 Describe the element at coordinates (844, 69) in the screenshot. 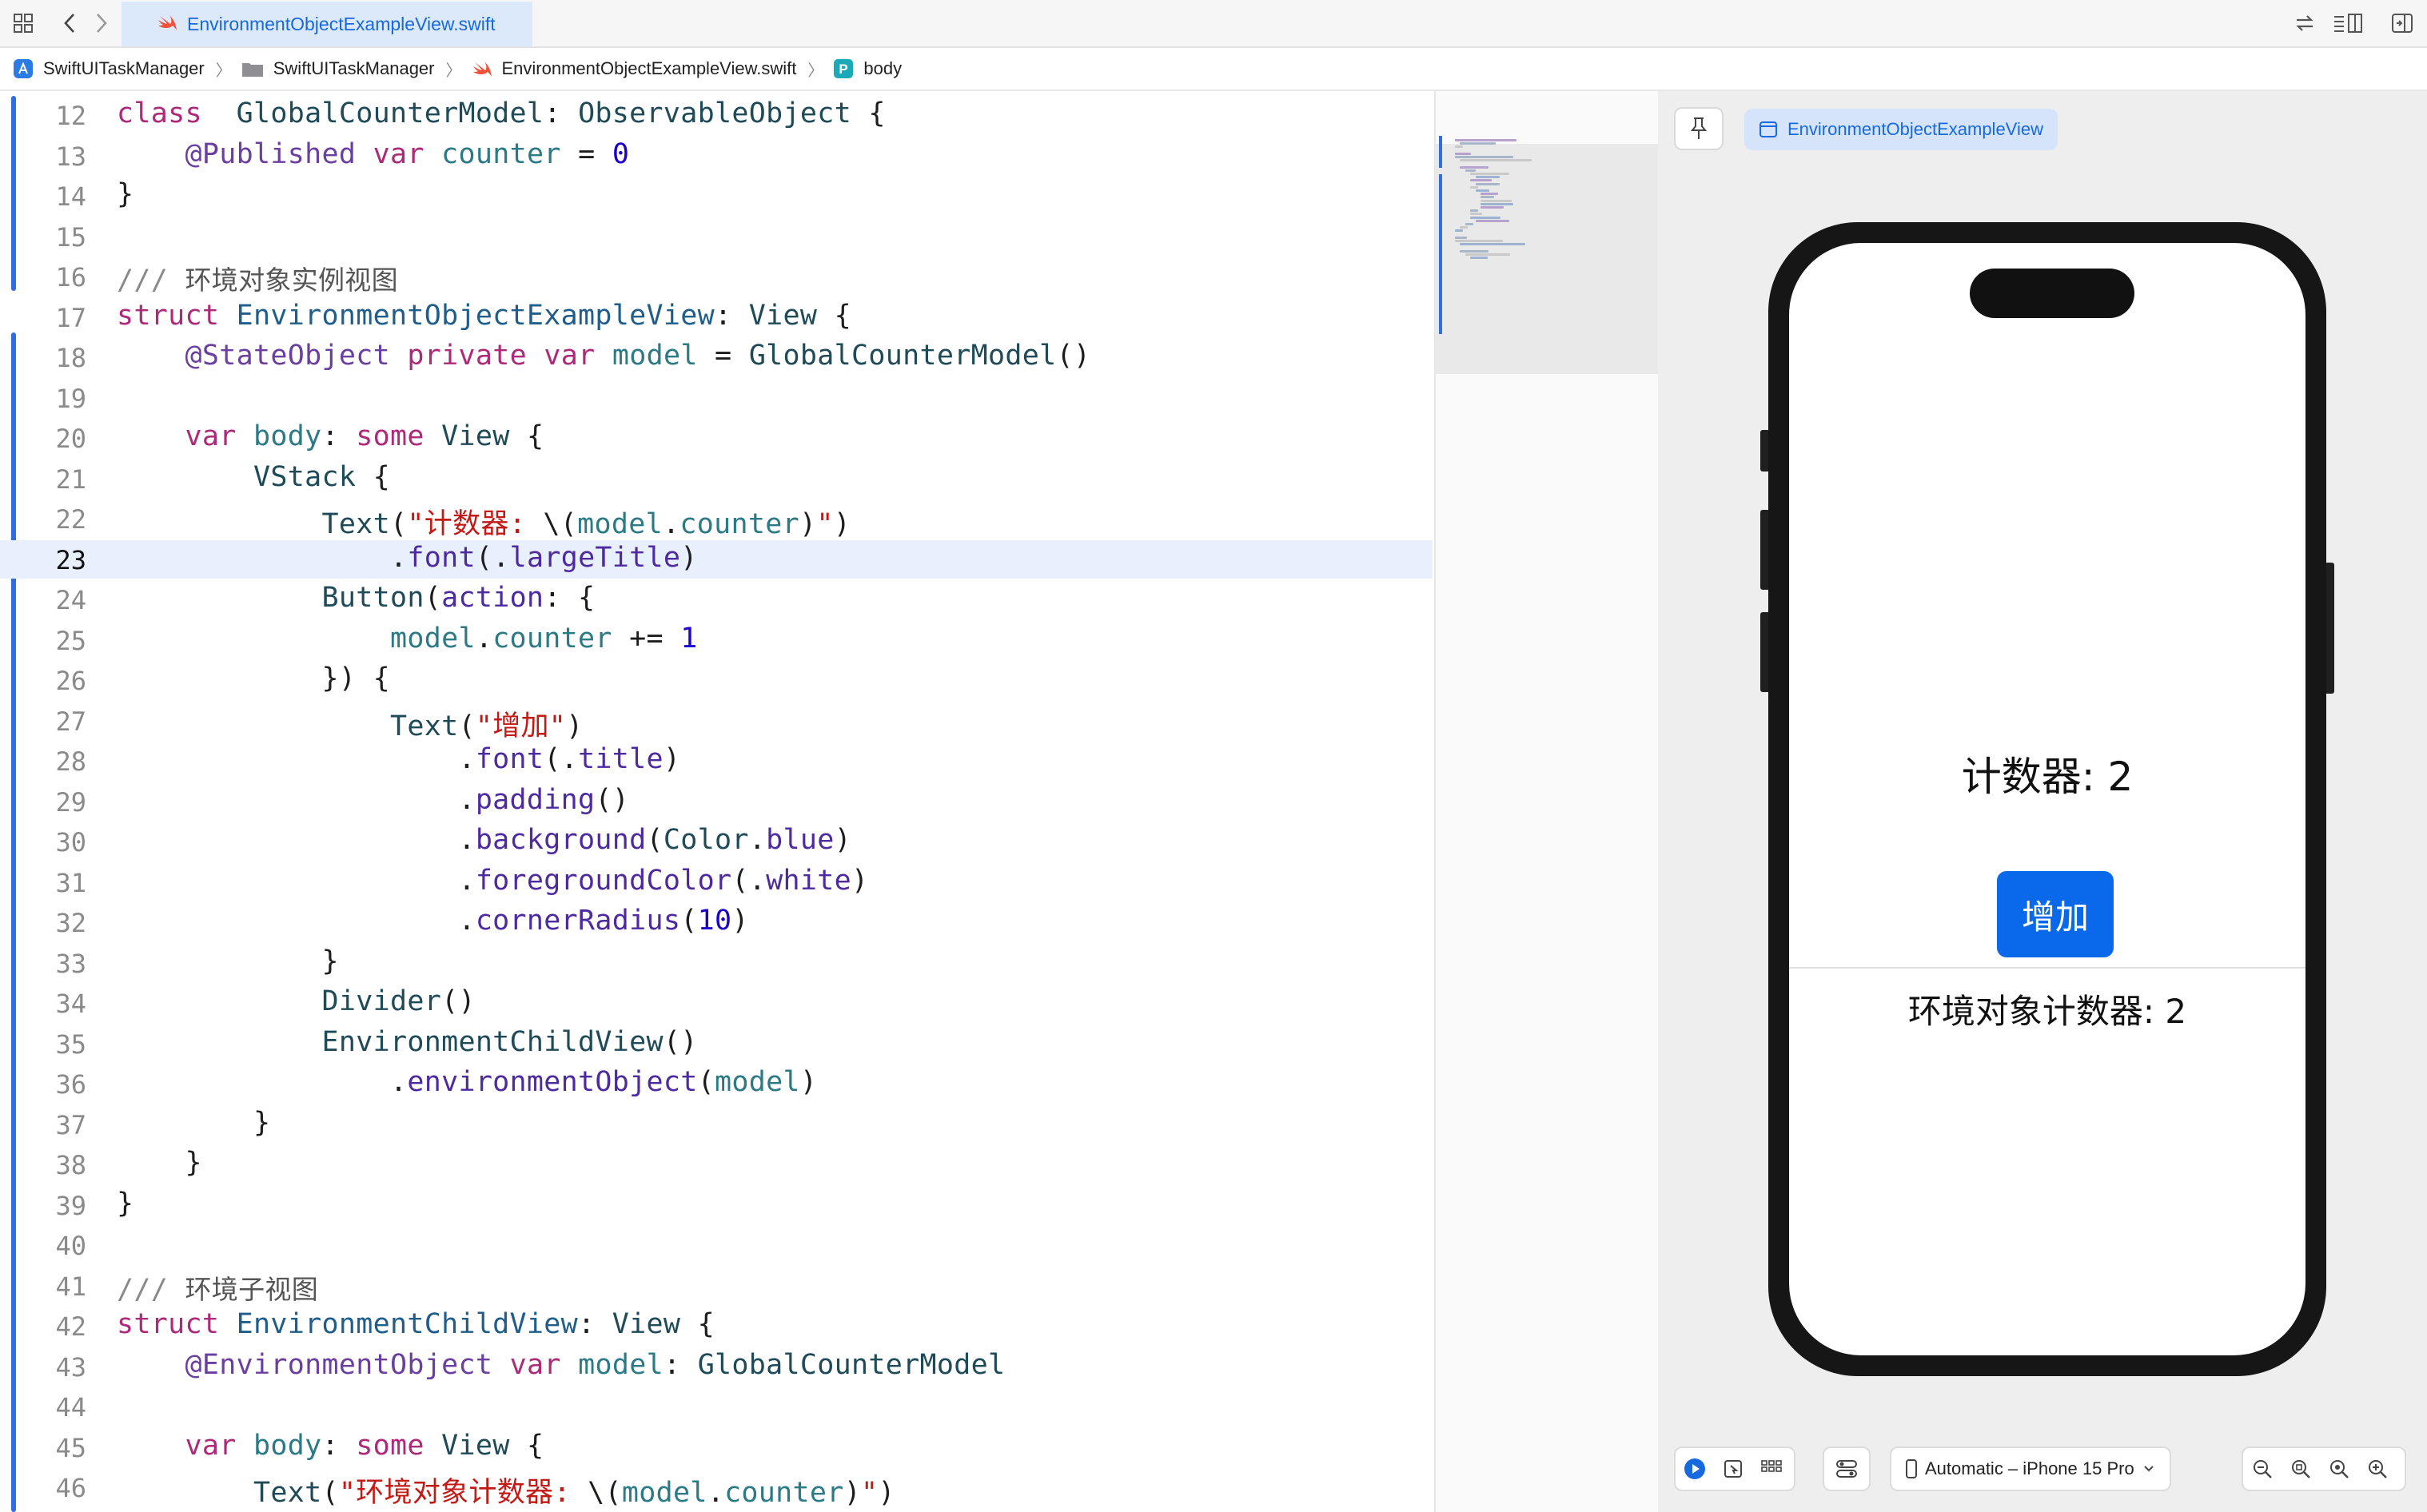

I see `svg-text: P` at that location.